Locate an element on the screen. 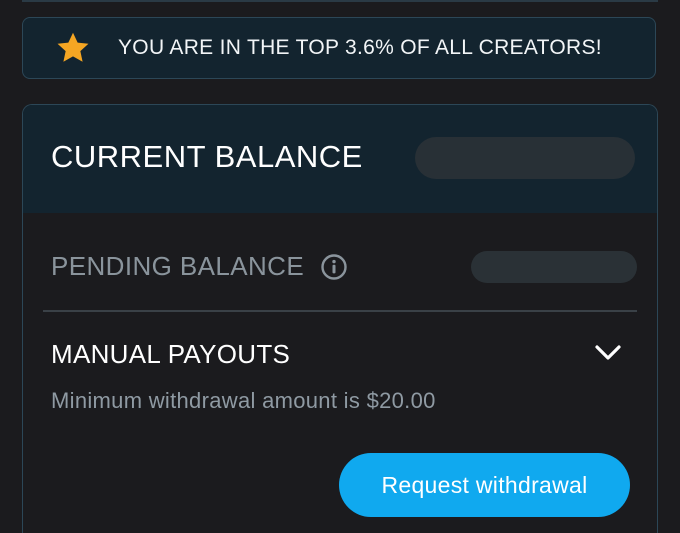  current-balance-value-redacted is located at coordinates (525, 158).